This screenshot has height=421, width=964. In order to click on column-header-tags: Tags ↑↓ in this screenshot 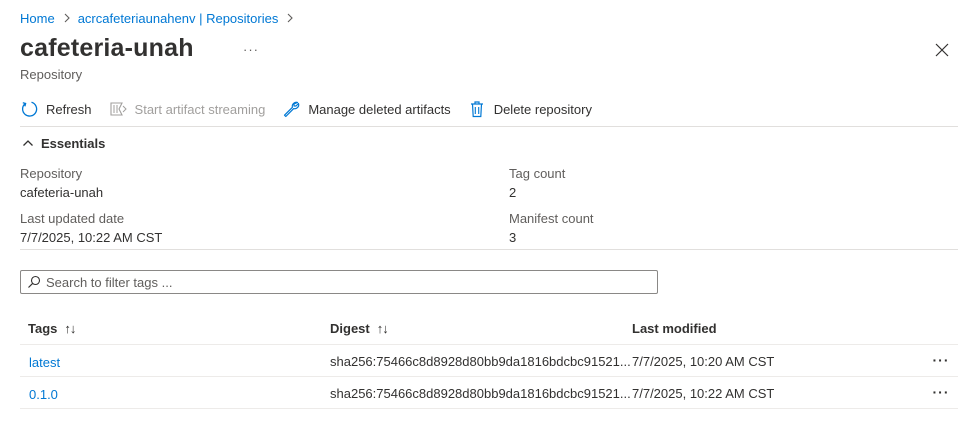, I will do `click(52, 328)`.